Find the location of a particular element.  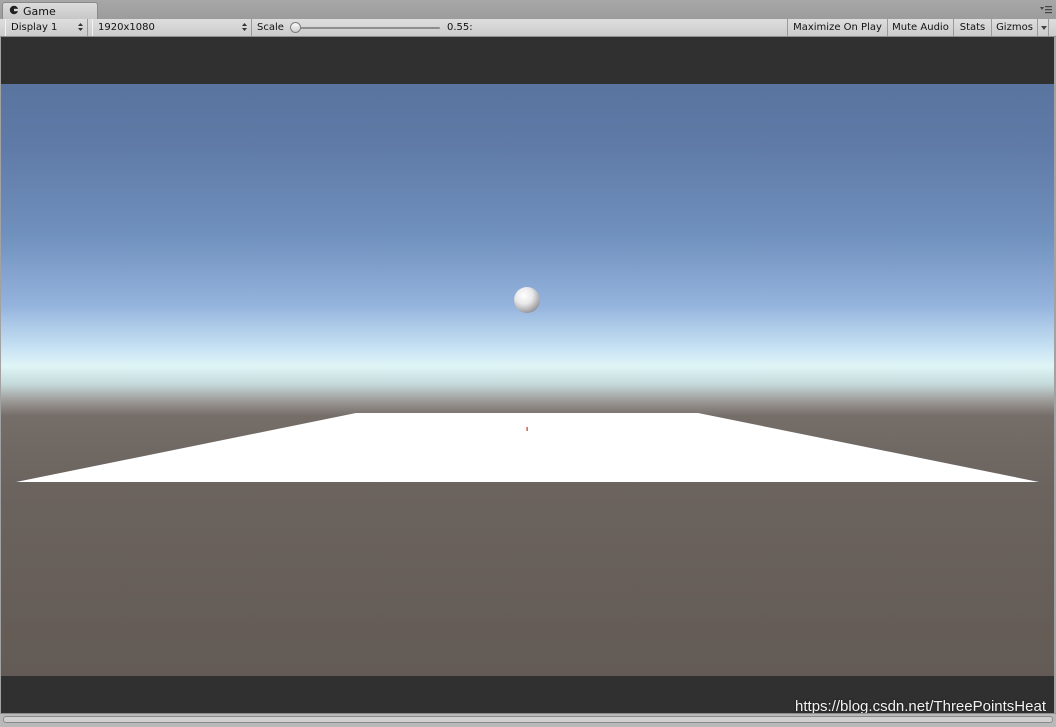

scale-slider-track is located at coordinates (368, 28).